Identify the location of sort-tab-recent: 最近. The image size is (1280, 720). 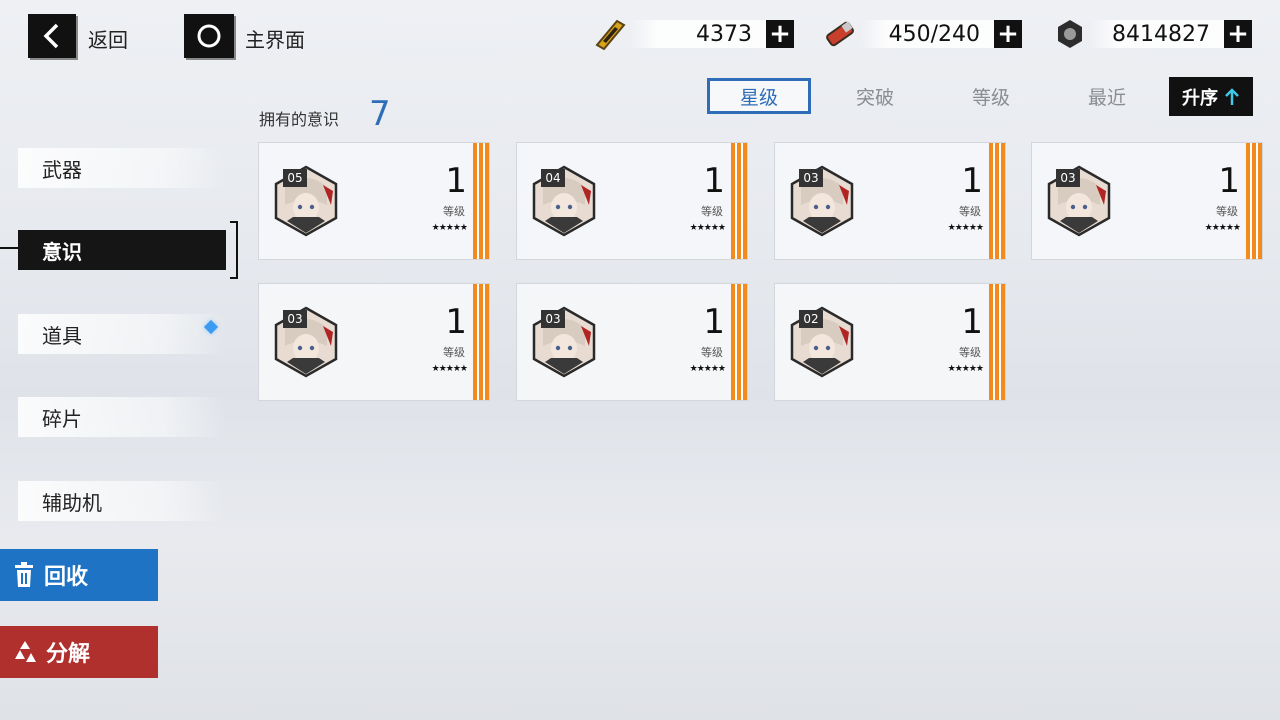
(1107, 96).